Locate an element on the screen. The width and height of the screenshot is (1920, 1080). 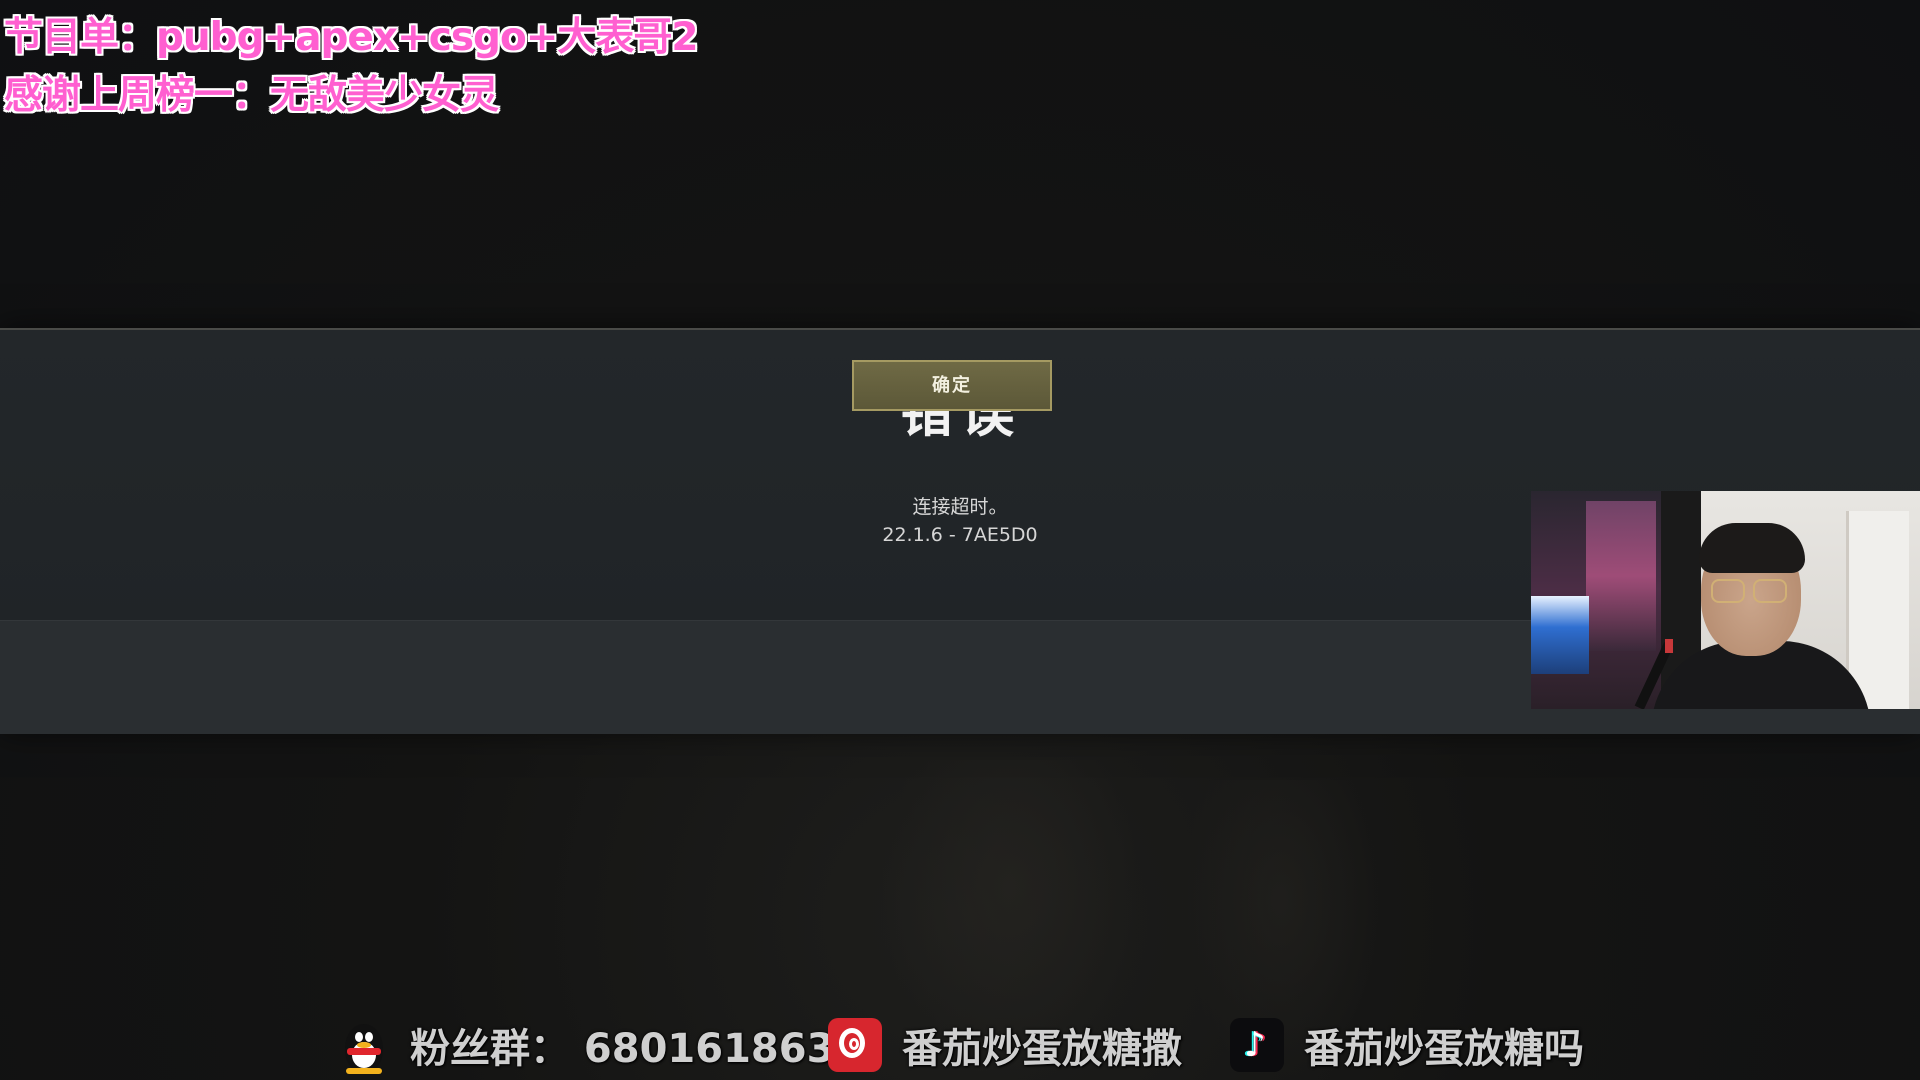
douyin-info: ♪ 番茄炒蛋放糖吗 is located at coordinates (1407, 1045).